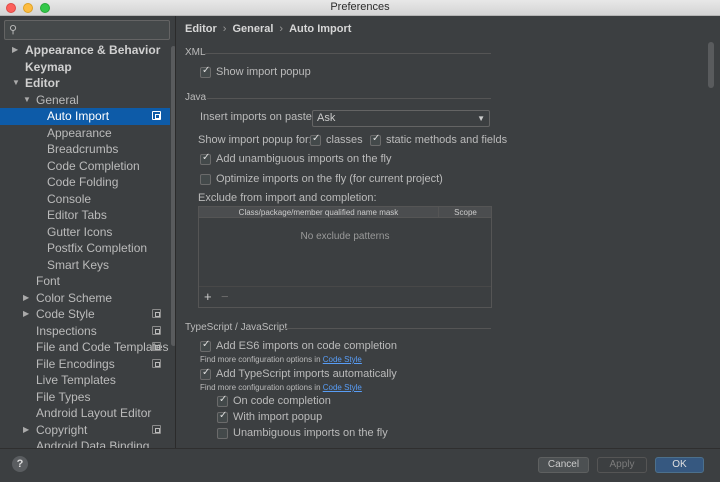  Describe the element at coordinates (287, 198) in the screenshot. I see `exclude-label: Exclude from import and completion:` at that location.